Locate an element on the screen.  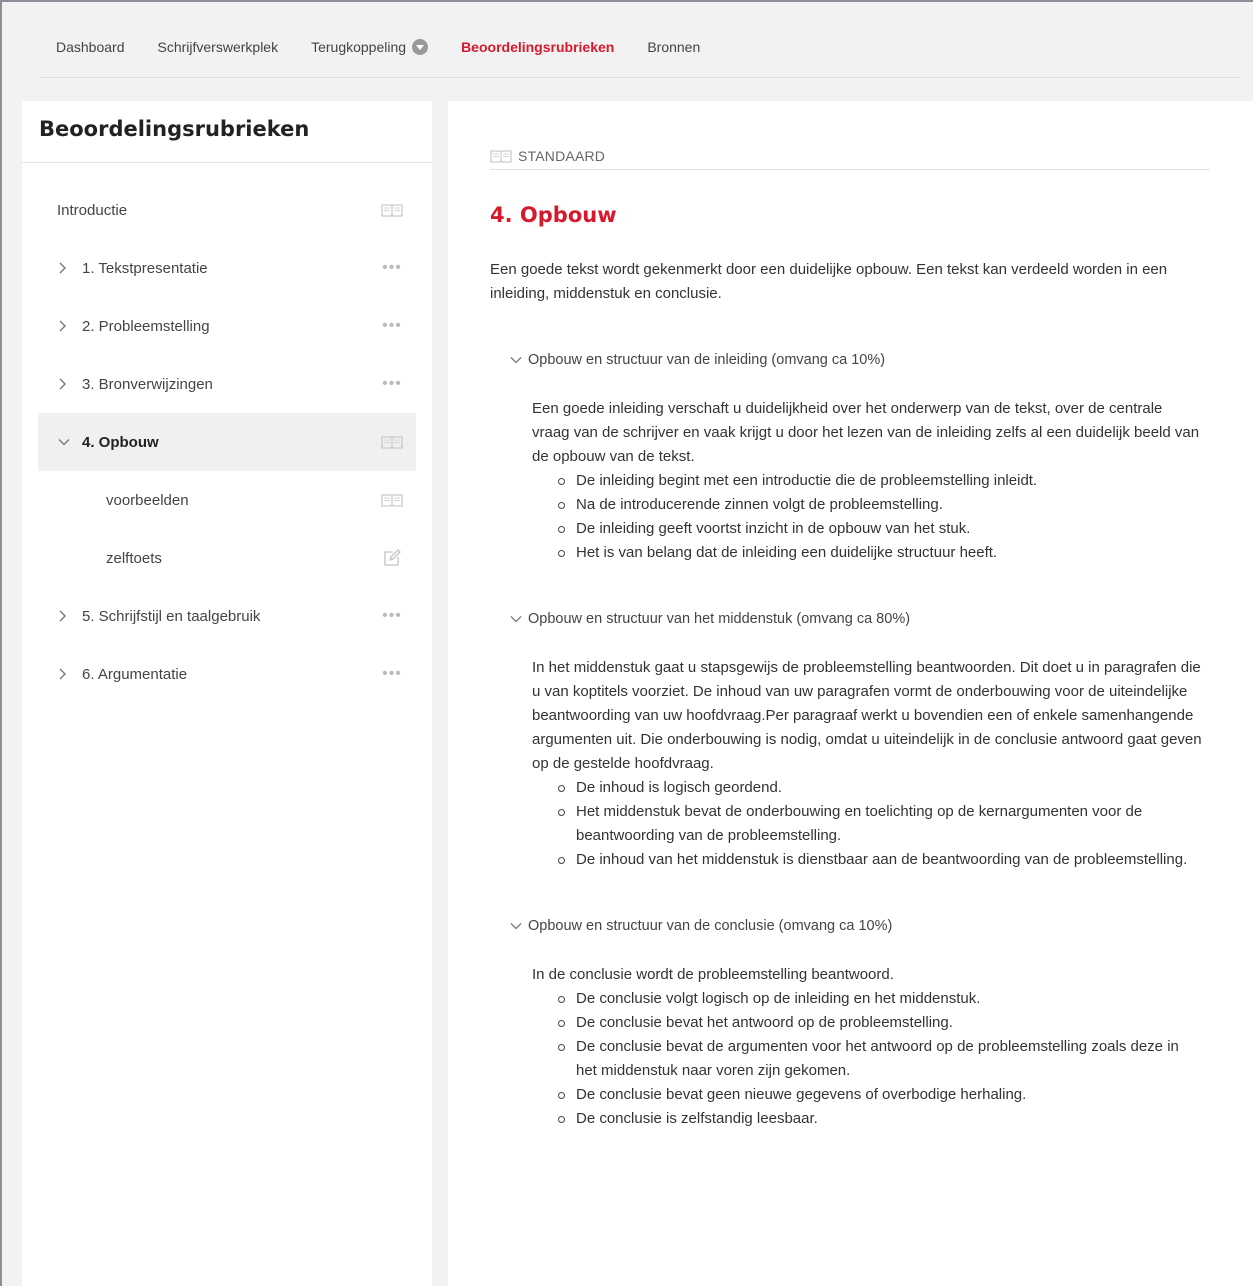
sidebar-item-voorbeelden: voorbeelden is located at coordinates (227, 500).